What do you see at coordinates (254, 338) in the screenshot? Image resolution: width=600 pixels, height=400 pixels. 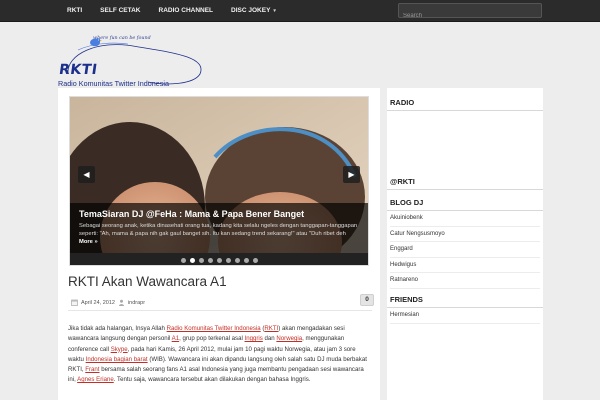 I see `inline-link: Inggris` at bounding box center [254, 338].